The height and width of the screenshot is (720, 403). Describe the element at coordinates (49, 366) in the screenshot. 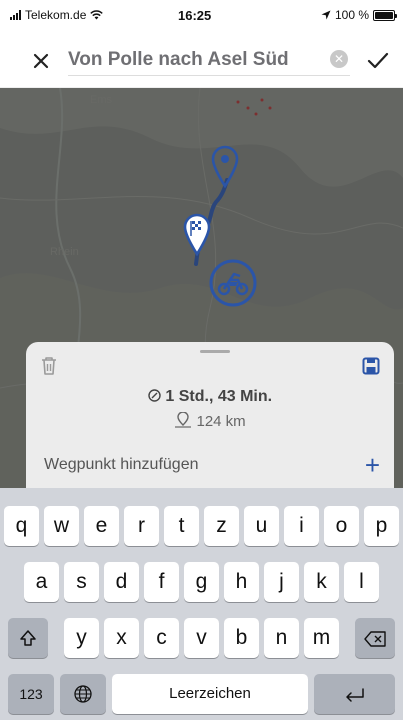

I see `trash-icon` at that location.